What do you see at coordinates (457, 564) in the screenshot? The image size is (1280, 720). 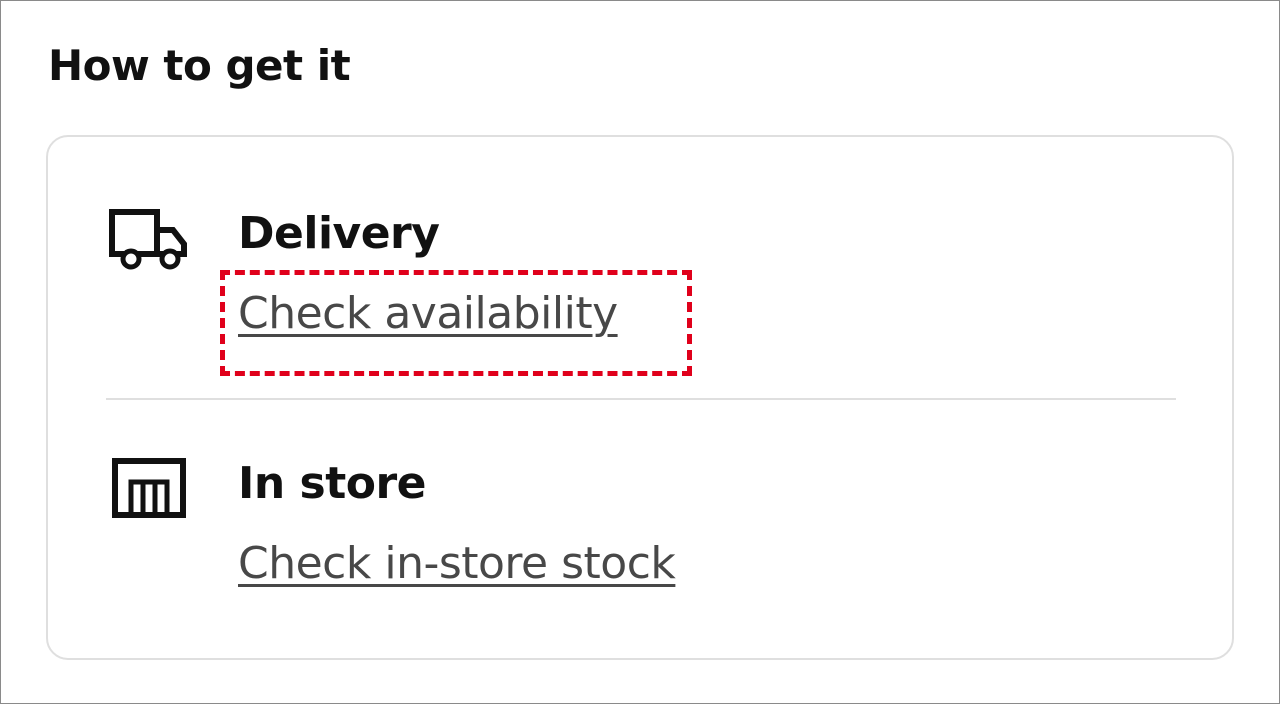 I see `check-in-store-stock-link: Check in-store stock` at bounding box center [457, 564].